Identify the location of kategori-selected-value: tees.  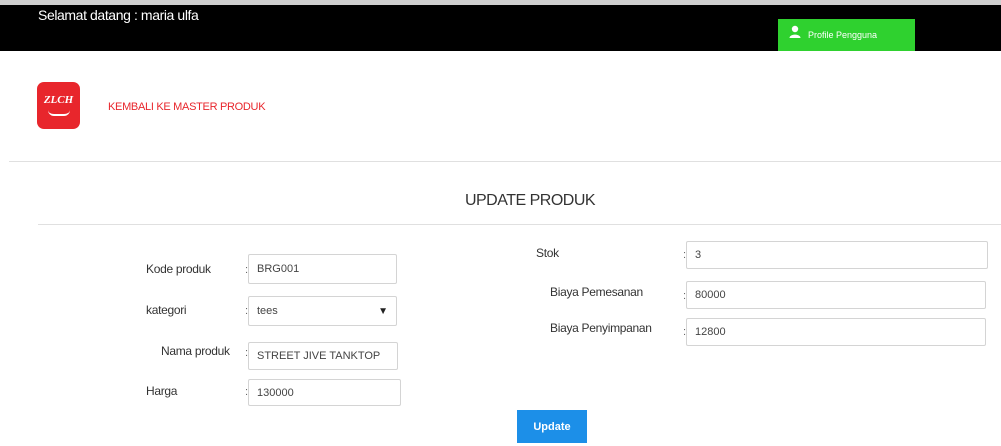
(267, 311).